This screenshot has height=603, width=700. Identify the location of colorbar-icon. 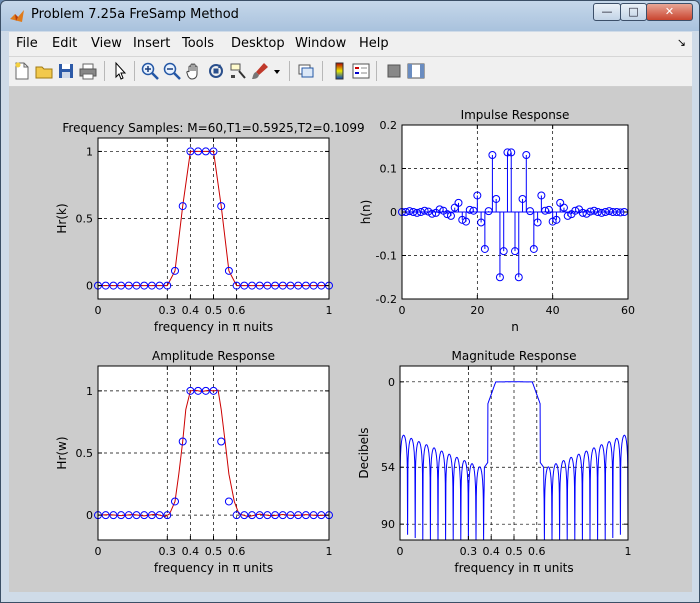
(339, 71).